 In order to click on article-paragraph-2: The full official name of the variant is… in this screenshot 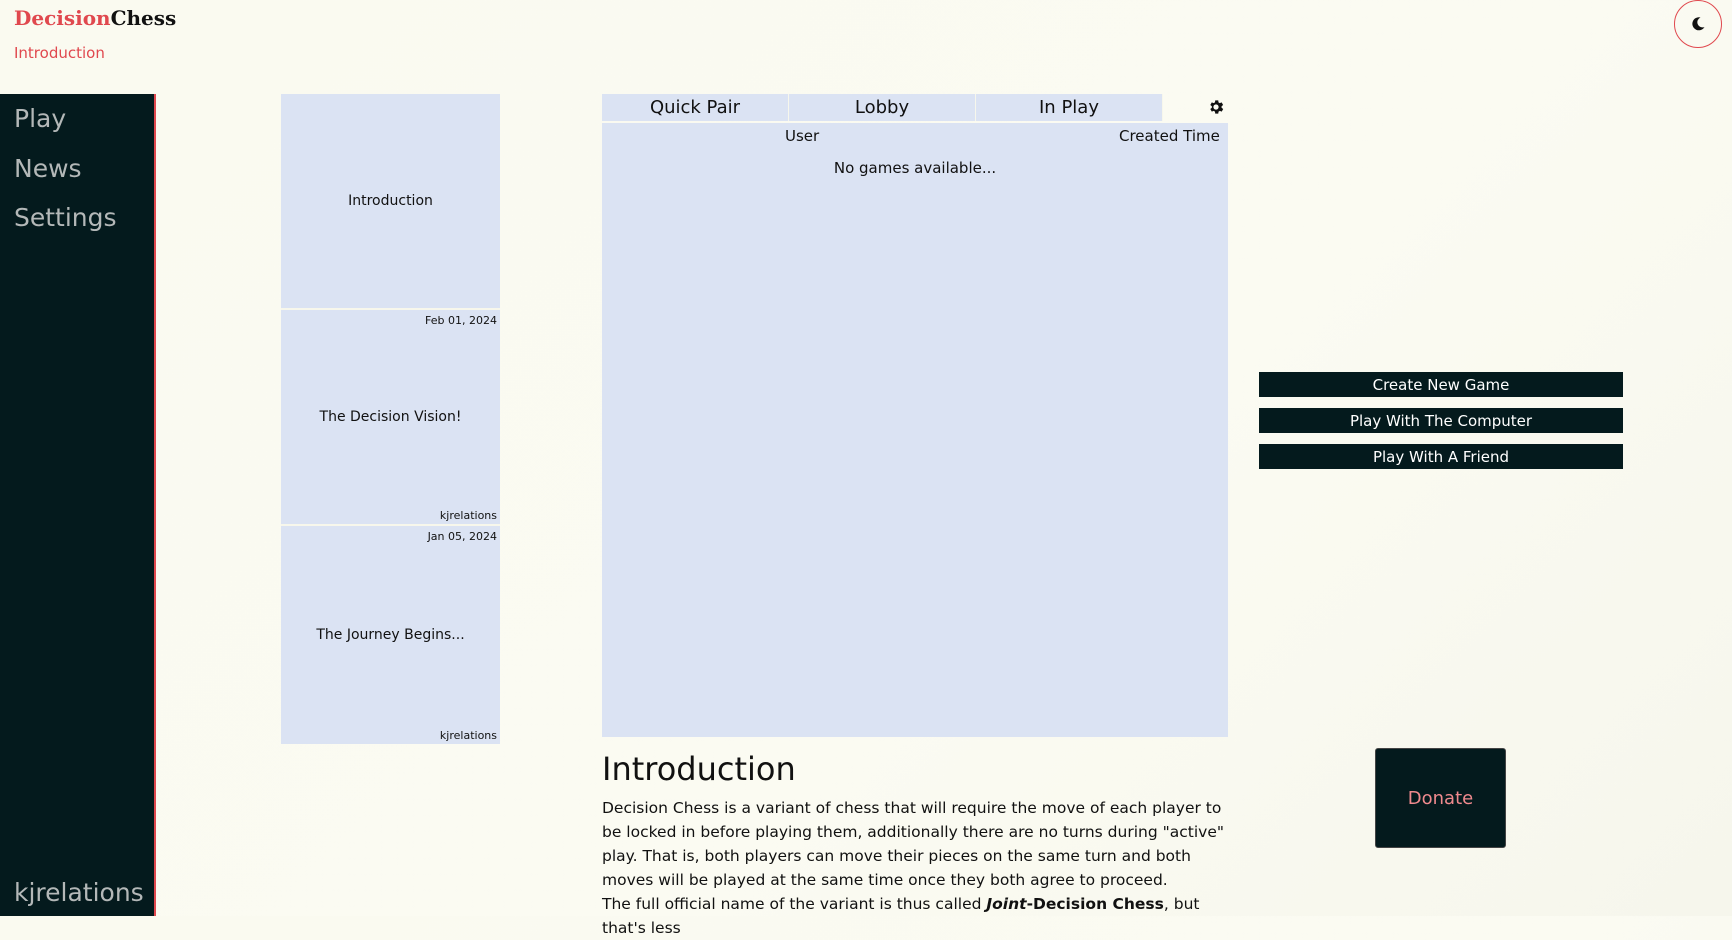, I will do `click(901, 916)`.